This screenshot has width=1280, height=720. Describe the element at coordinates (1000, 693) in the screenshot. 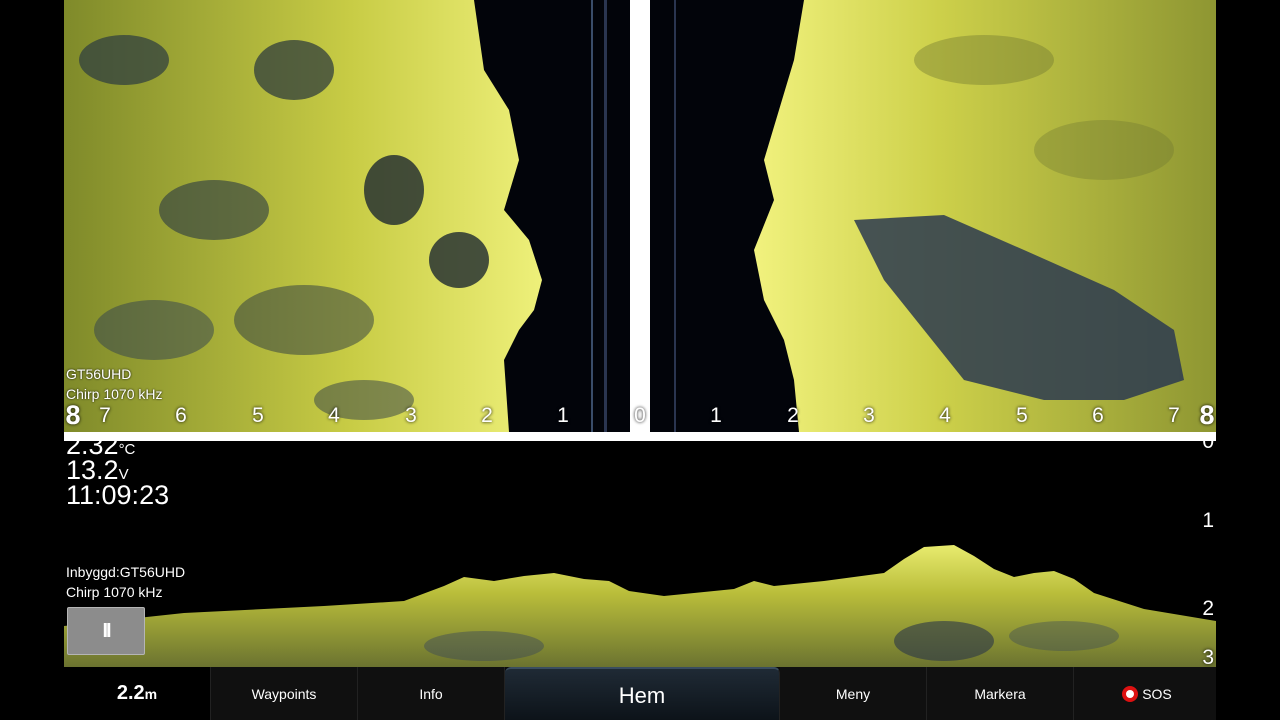

I see `mark-button: Markera` at that location.